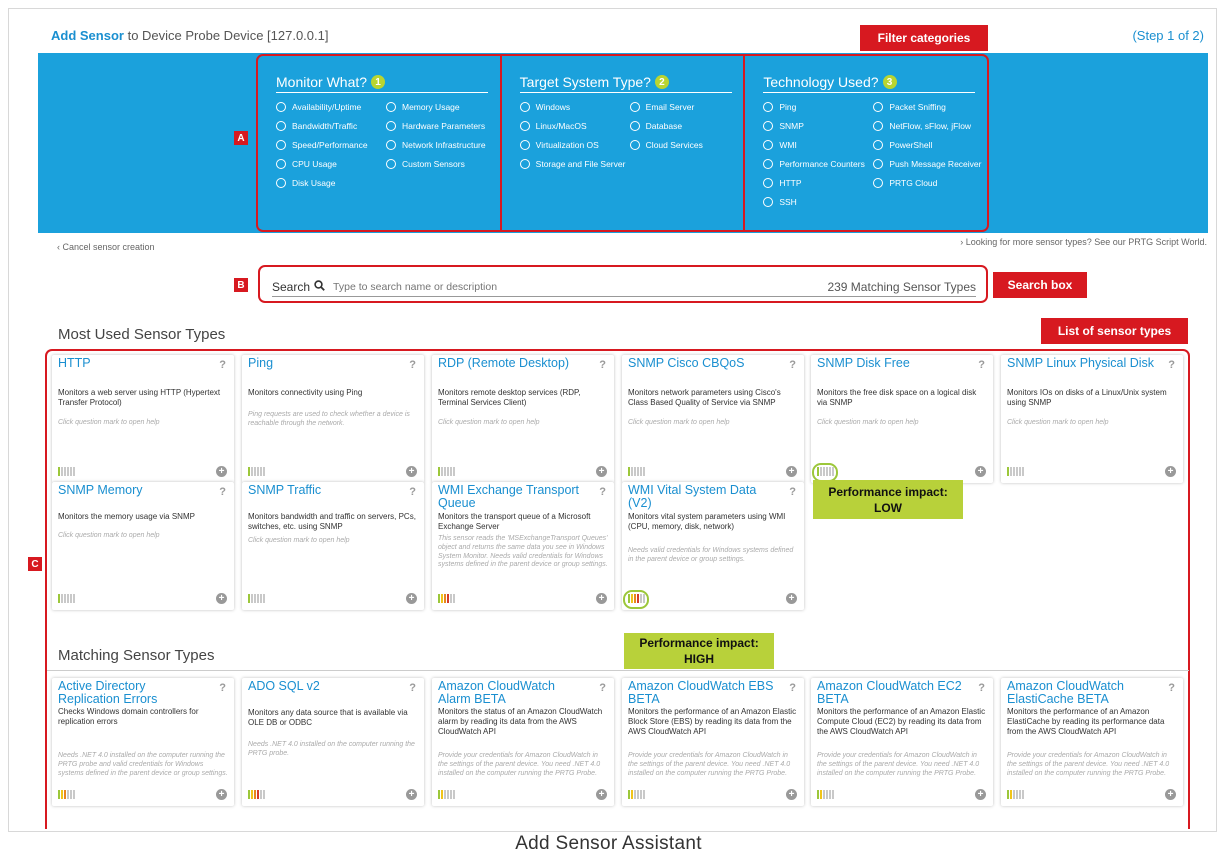  Describe the element at coordinates (892, 363) in the screenshot. I see `sensor-name: SNMP Disk Free` at that location.